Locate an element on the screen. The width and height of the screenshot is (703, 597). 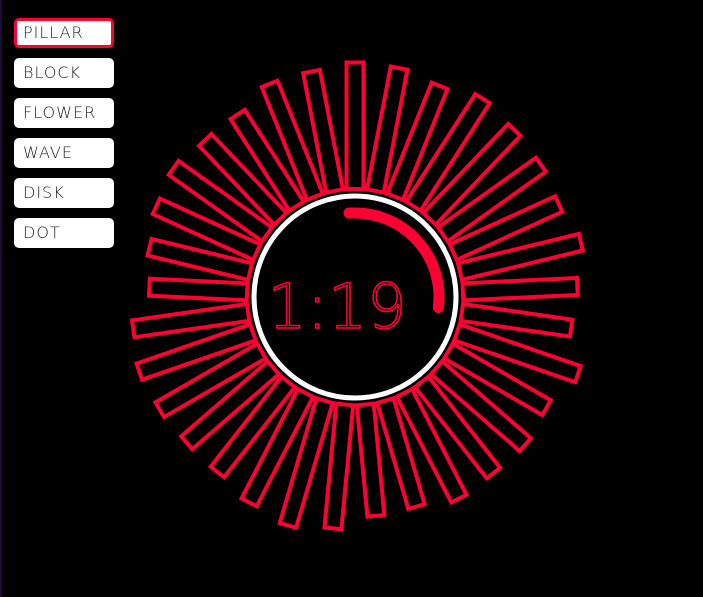
mode-button-wave: WAVE is located at coordinates (64, 153).